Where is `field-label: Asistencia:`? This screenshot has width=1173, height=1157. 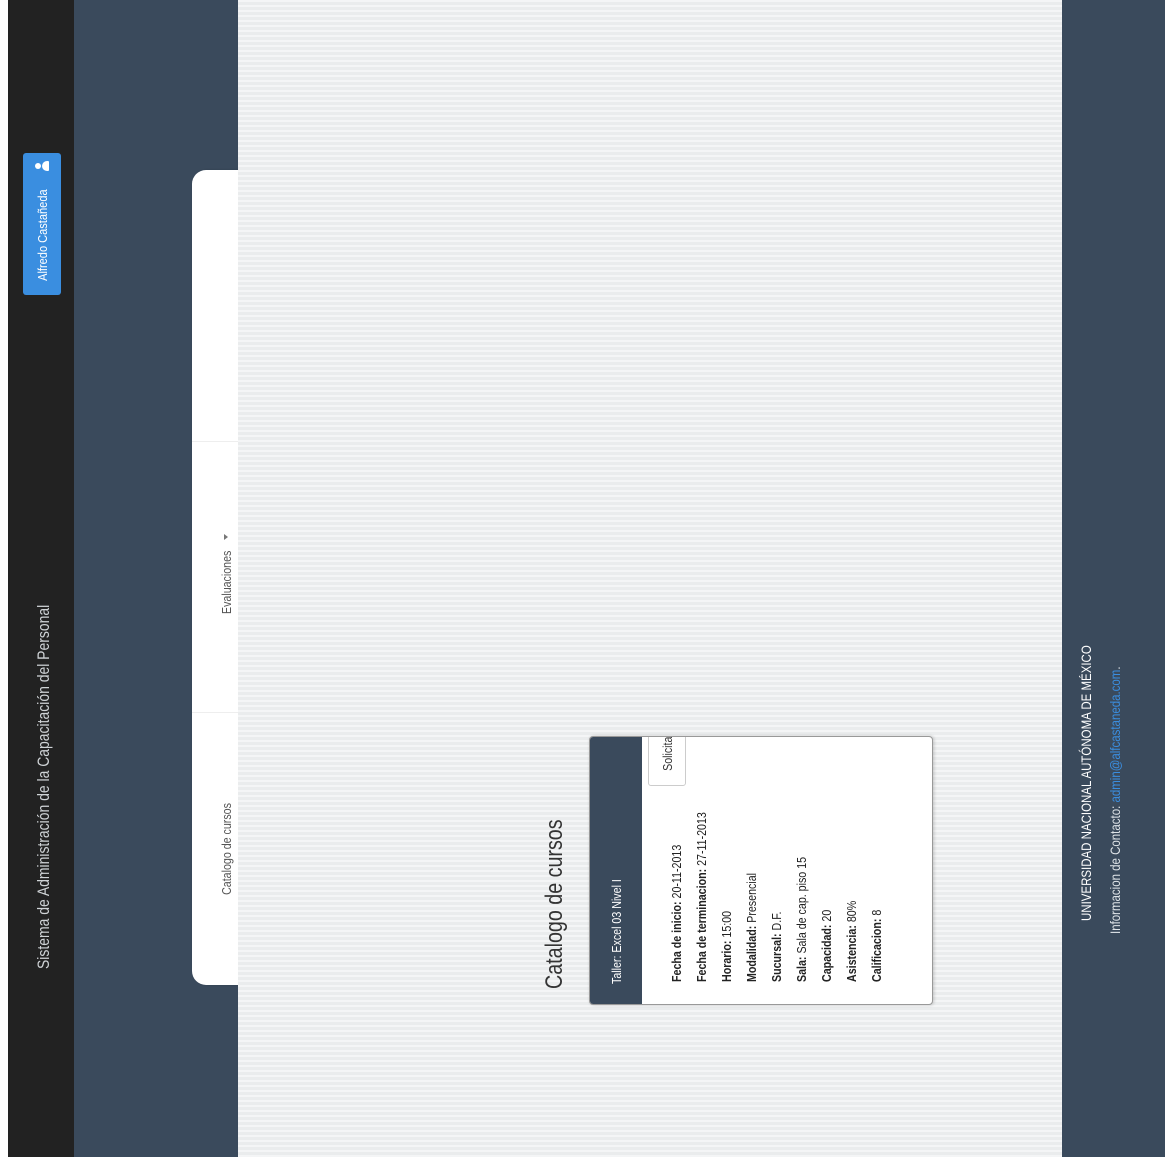 field-label: Asistencia: is located at coordinates (851, 953).